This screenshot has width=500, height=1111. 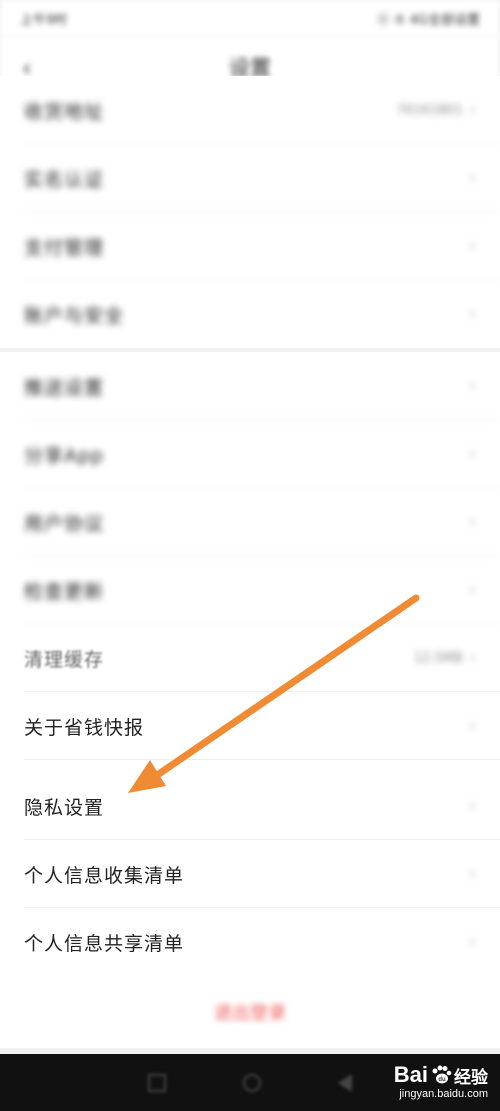 I want to click on logout-label: 退出登录, so click(x=250, y=1013).